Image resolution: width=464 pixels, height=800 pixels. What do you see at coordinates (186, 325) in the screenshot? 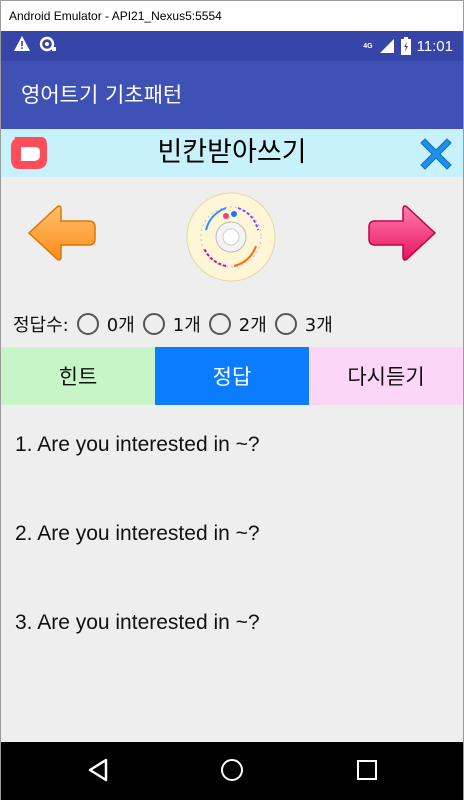
I see `radio-label: 1개` at bounding box center [186, 325].